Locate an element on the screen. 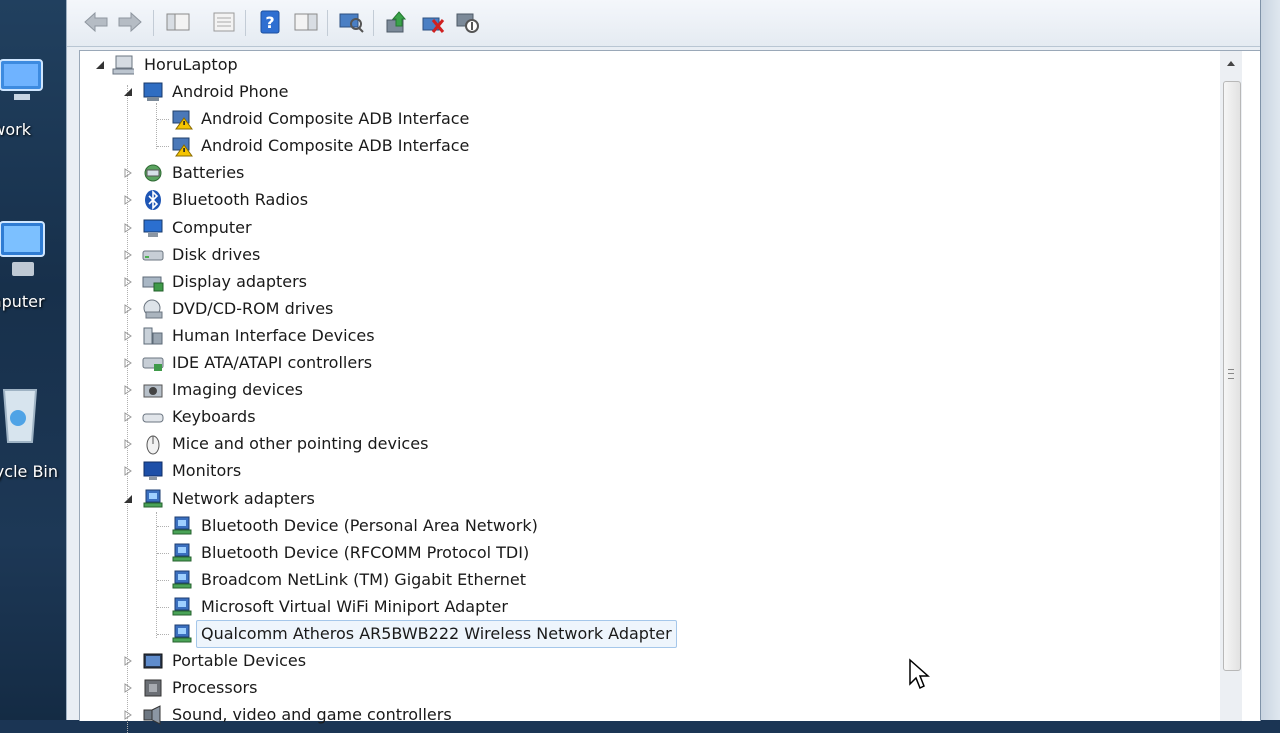  tree-category-row: Imaging devices is located at coordinates (430, 390).